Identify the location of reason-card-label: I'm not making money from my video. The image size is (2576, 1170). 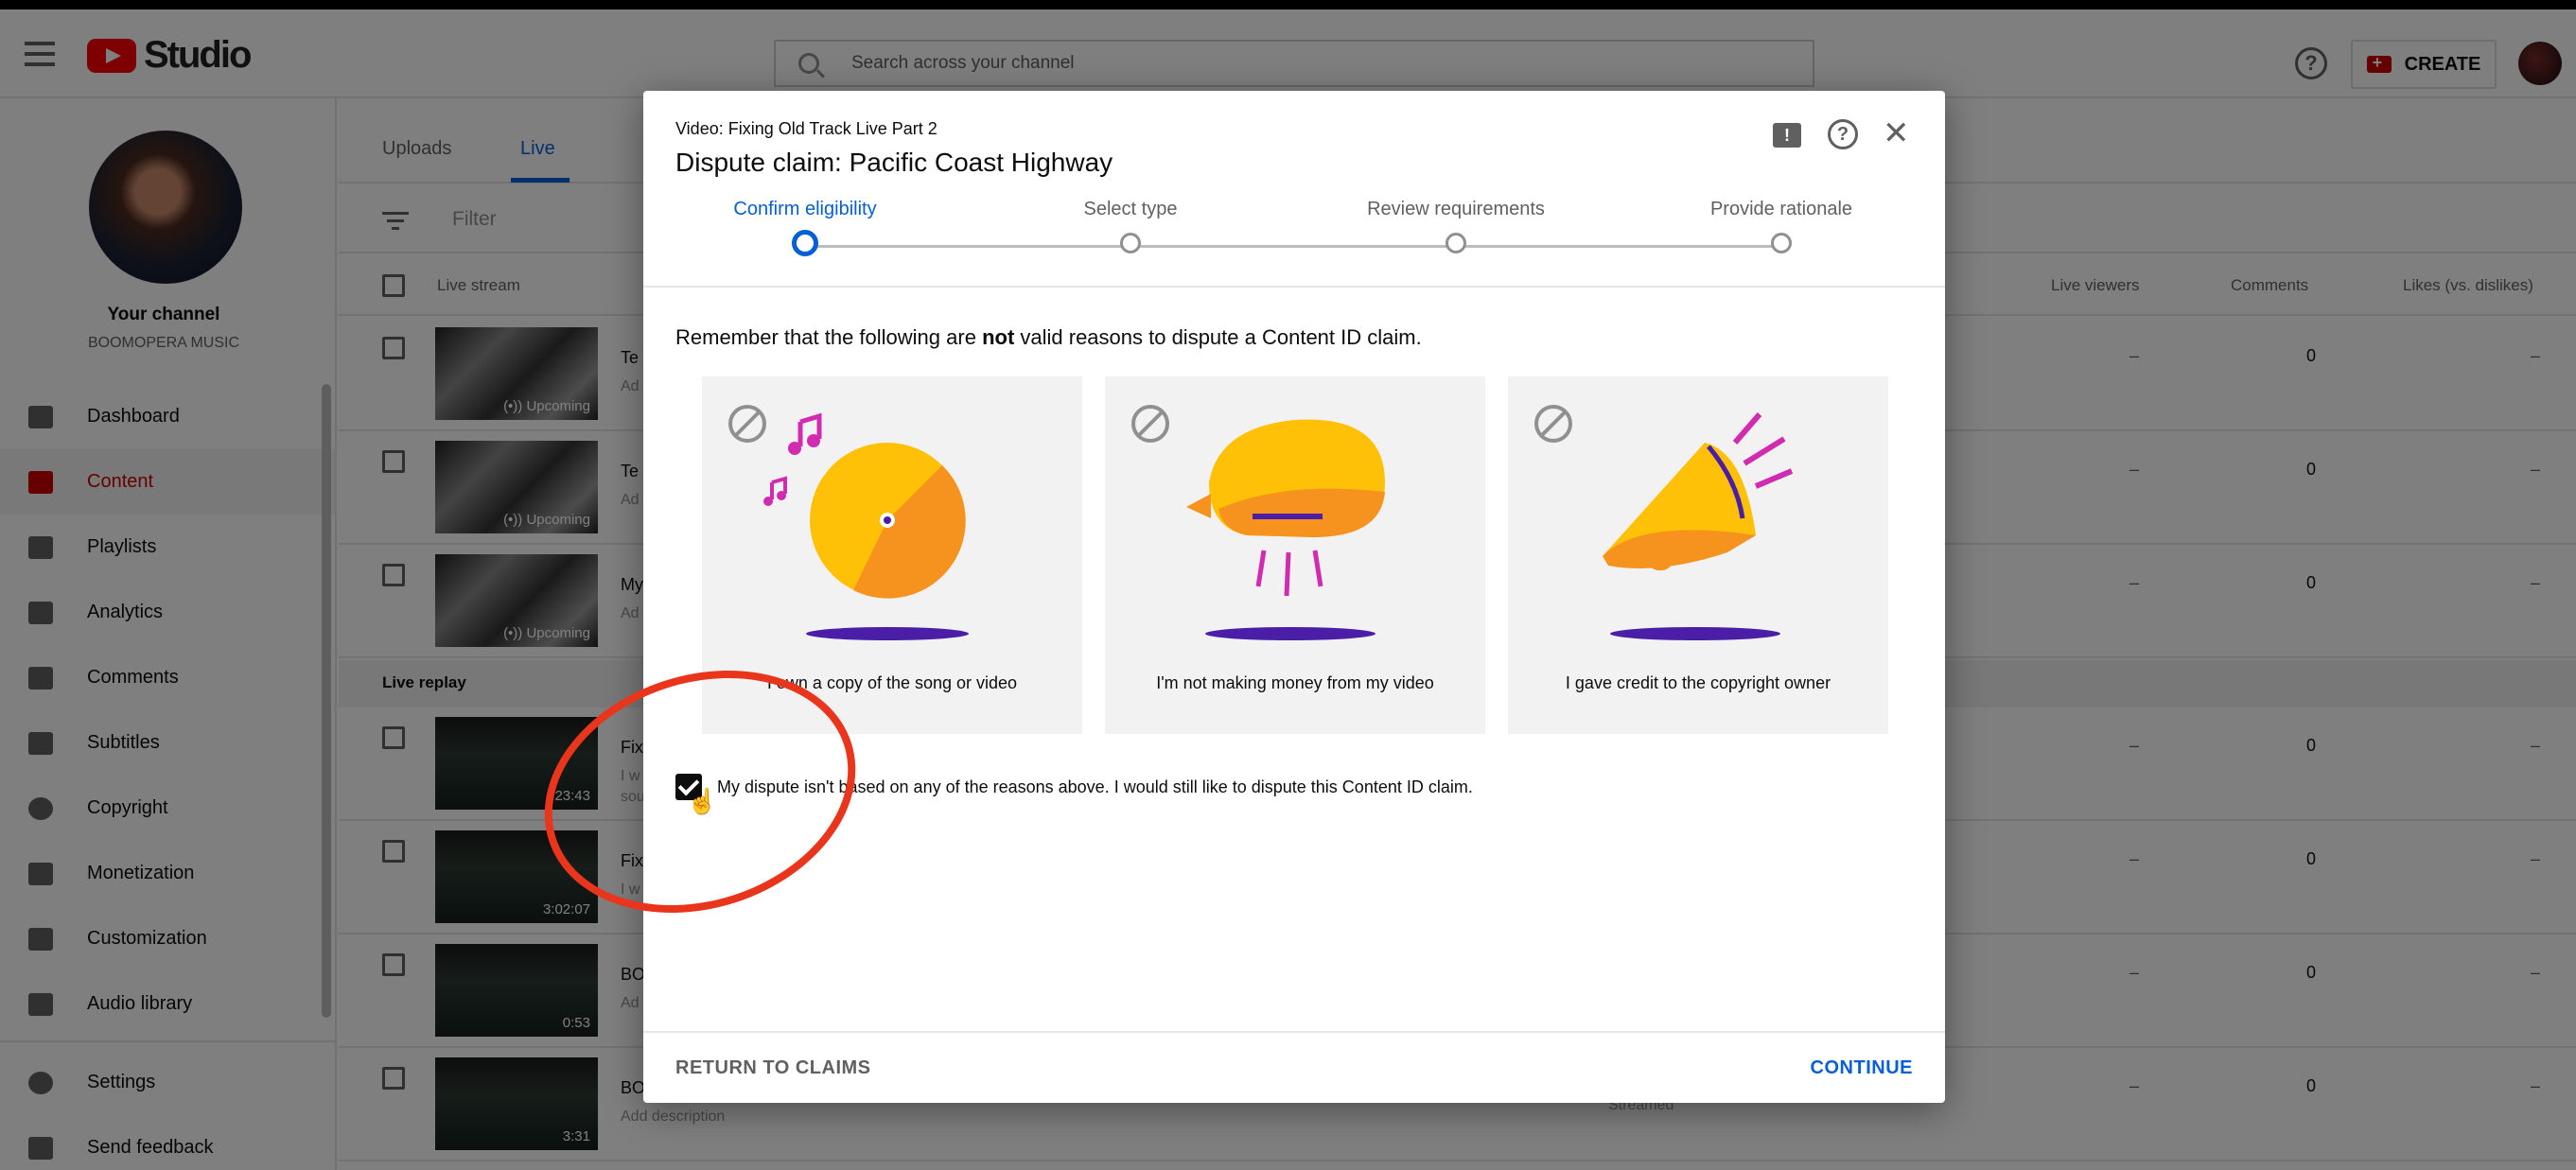
(1295, 683).